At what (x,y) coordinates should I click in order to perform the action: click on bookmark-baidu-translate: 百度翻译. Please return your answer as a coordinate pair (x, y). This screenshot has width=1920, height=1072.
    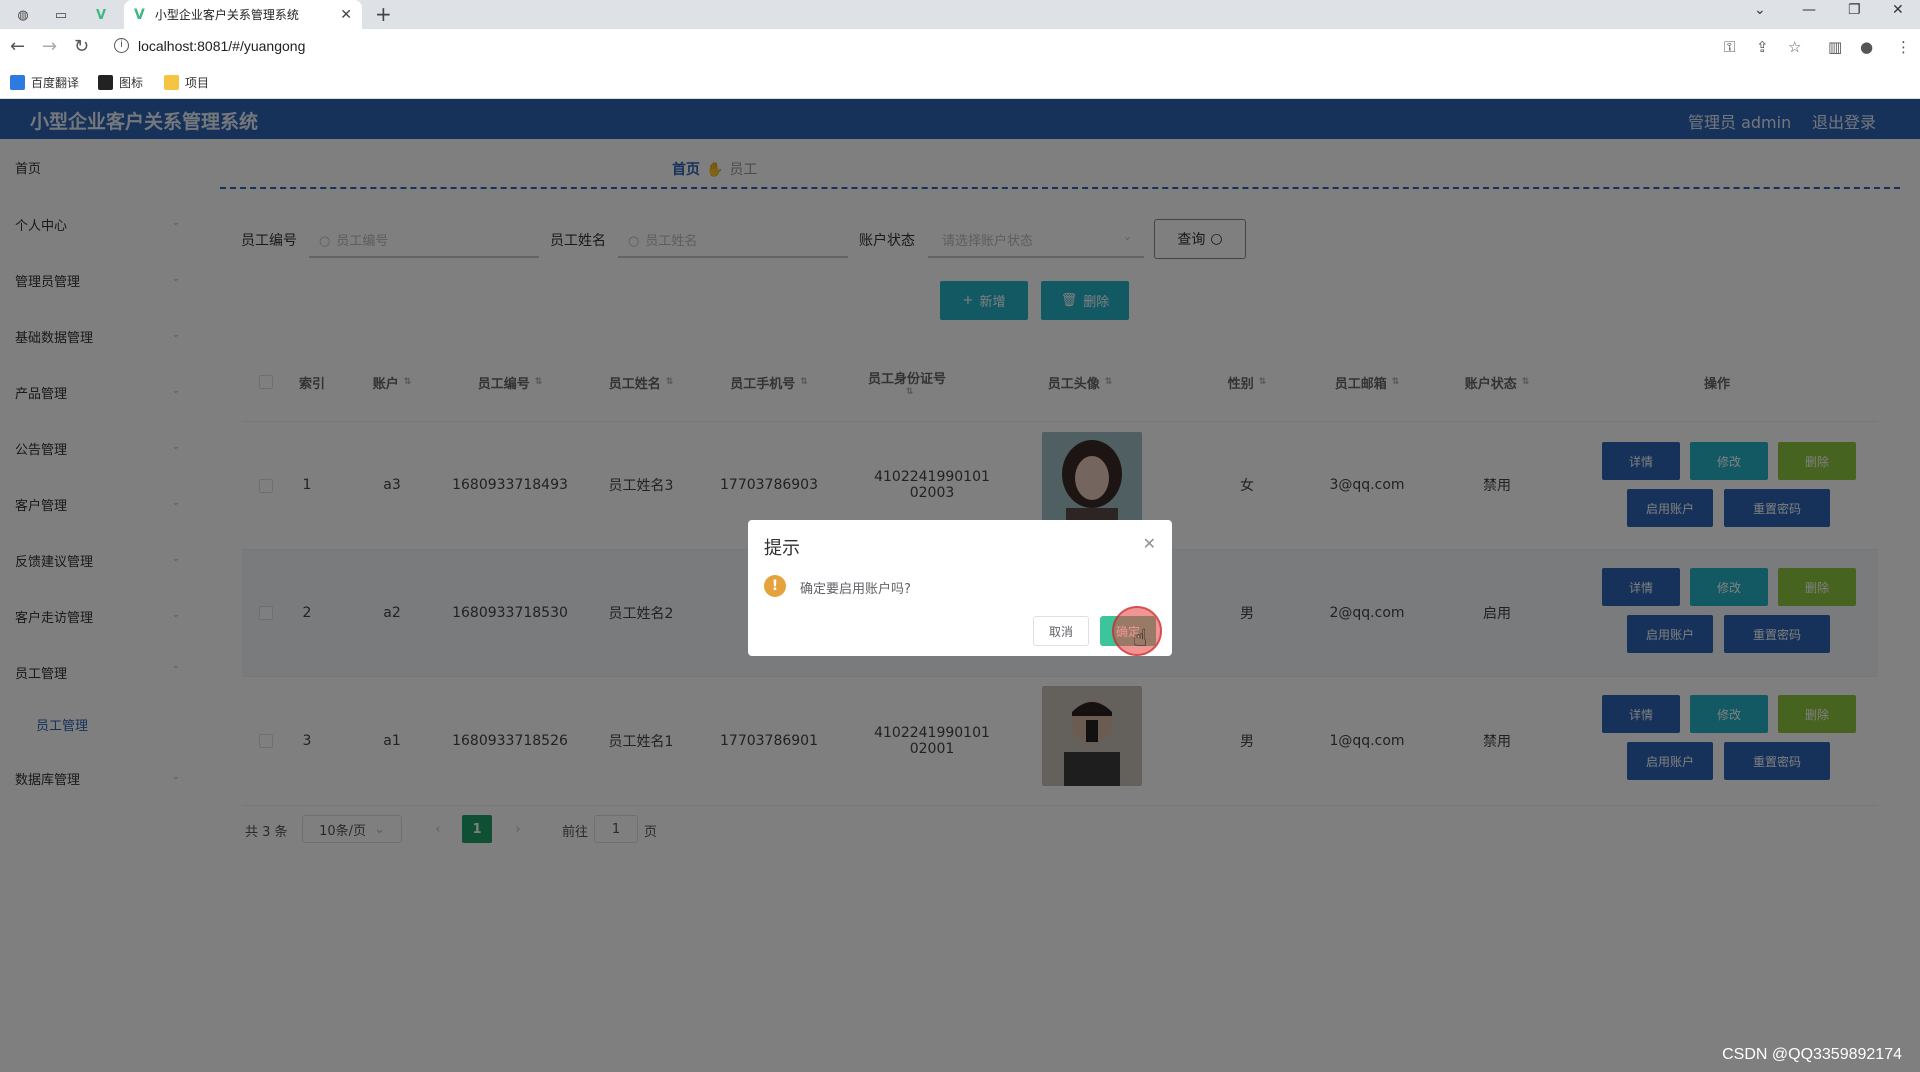
    Looking at the image, I should click on (44, 82).